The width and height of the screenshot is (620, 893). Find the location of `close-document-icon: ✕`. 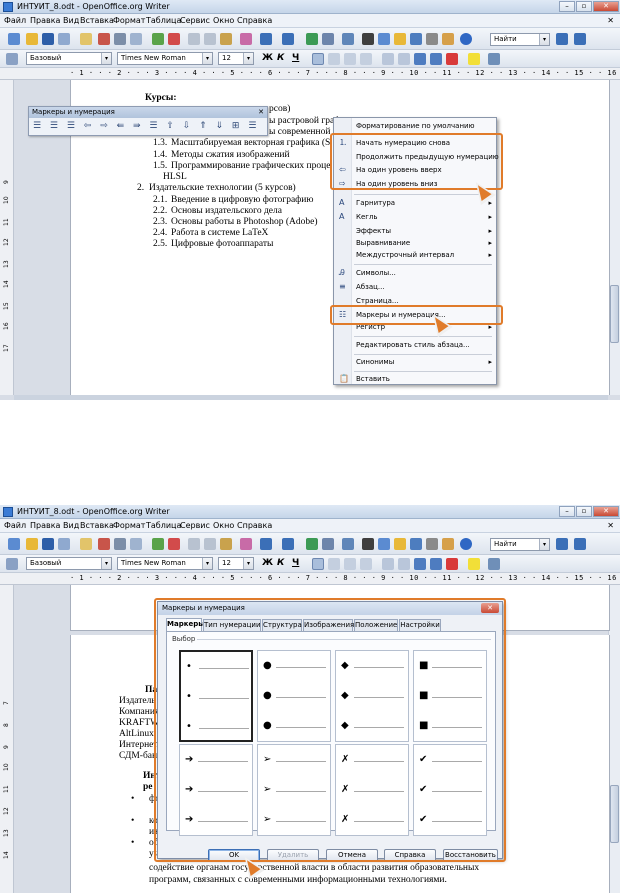

close-document-icon: ✕ is located at coordinates (610, 525).